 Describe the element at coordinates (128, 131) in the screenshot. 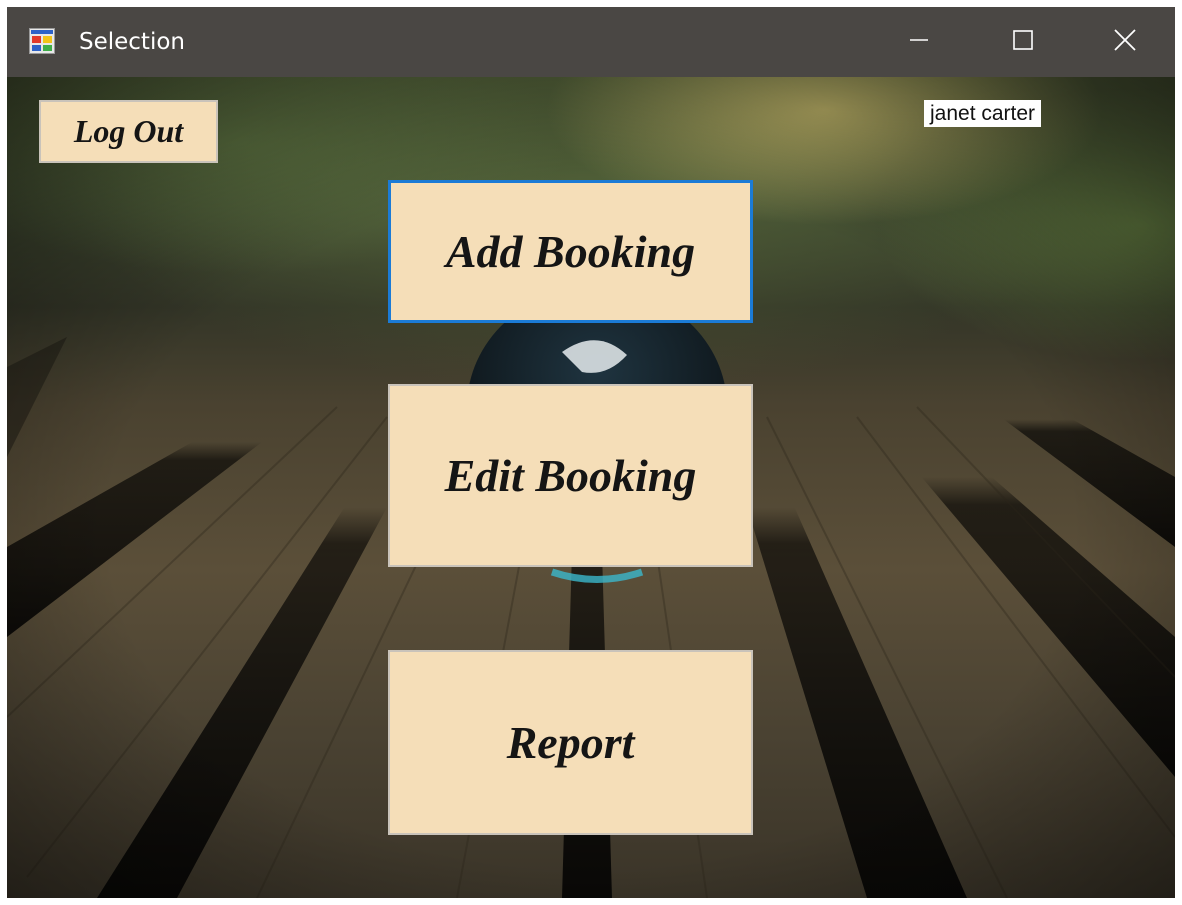

I see `log-out-button: Log Out` at that location.